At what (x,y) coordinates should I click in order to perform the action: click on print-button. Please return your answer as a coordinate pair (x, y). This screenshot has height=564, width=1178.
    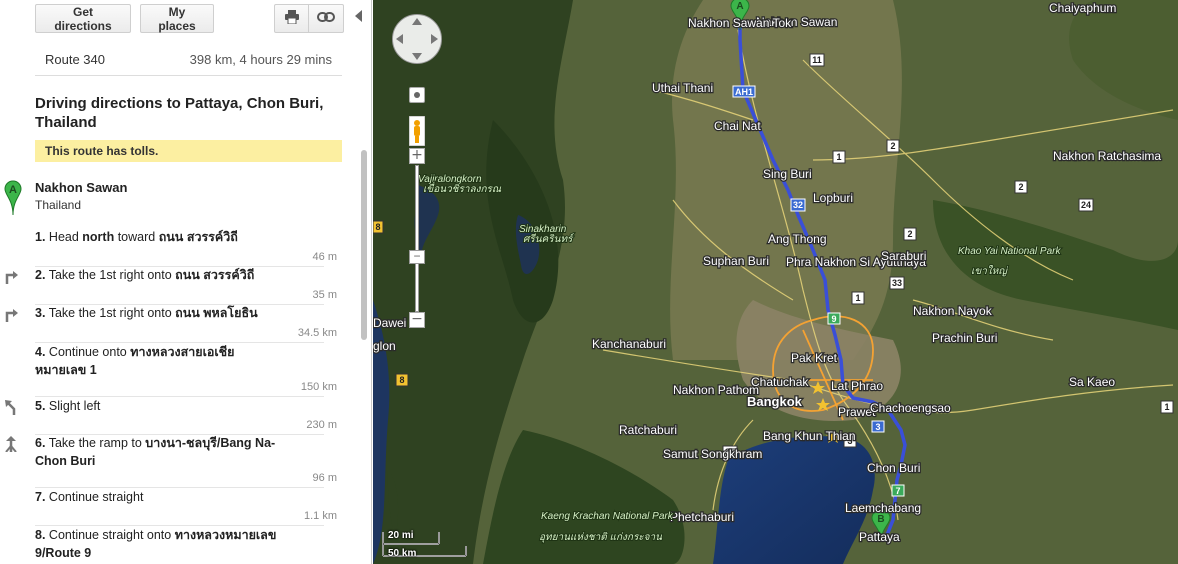
    Looking at the image, I should click on (291, 18).